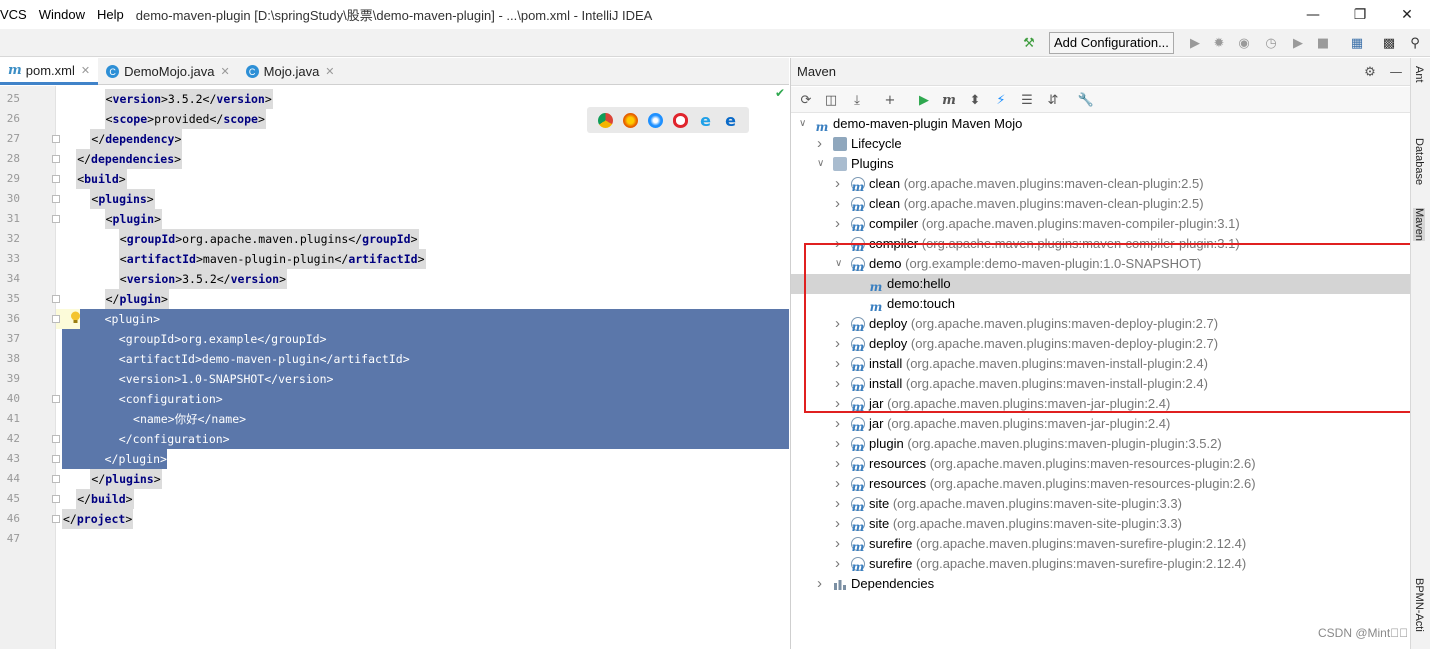  I want to click on code-line: 34 <version>3.5.2</version>, so click(394, 279).